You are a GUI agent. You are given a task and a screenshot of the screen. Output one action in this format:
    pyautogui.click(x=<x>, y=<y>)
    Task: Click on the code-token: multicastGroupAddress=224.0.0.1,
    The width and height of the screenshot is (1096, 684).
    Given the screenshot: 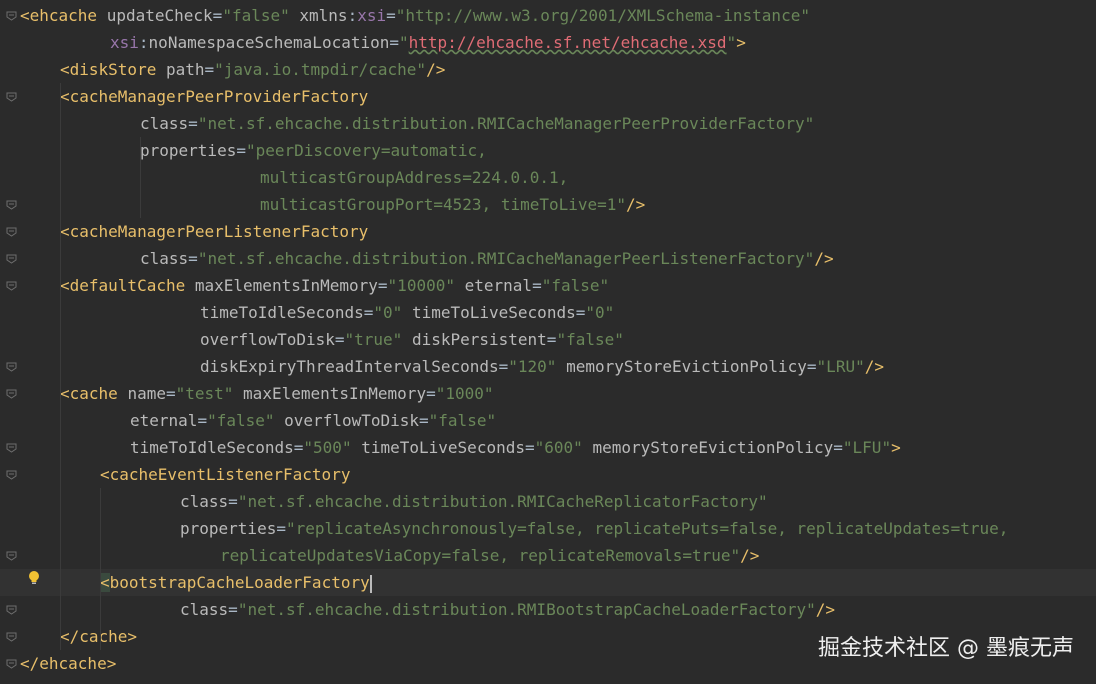 What is the action you would take?
    pyautogui.click(x=414, y=177)
    